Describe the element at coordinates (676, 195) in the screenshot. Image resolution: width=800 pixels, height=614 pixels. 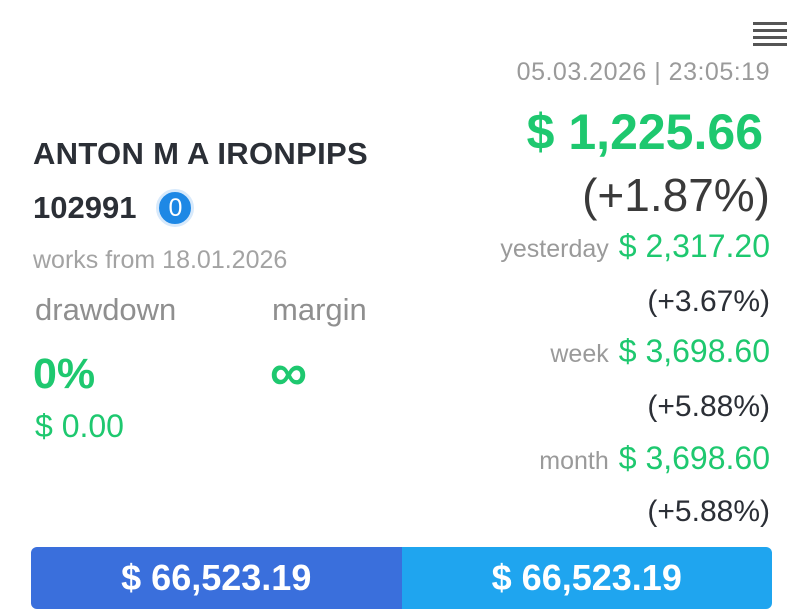
I see `balance-percent: (+1.87%)` at that location.